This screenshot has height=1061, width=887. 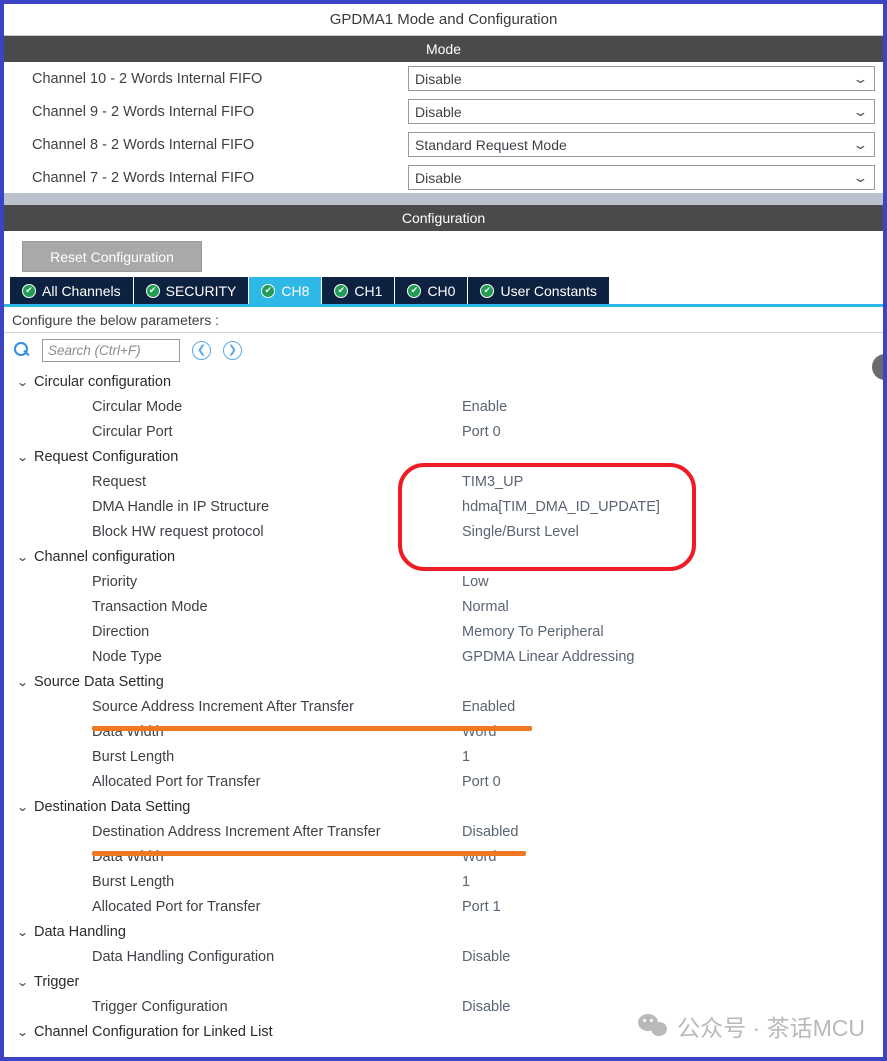 I want to click on search-row: Search (Ctrl+F) ❮ ❯, so click(x=443, y=350).